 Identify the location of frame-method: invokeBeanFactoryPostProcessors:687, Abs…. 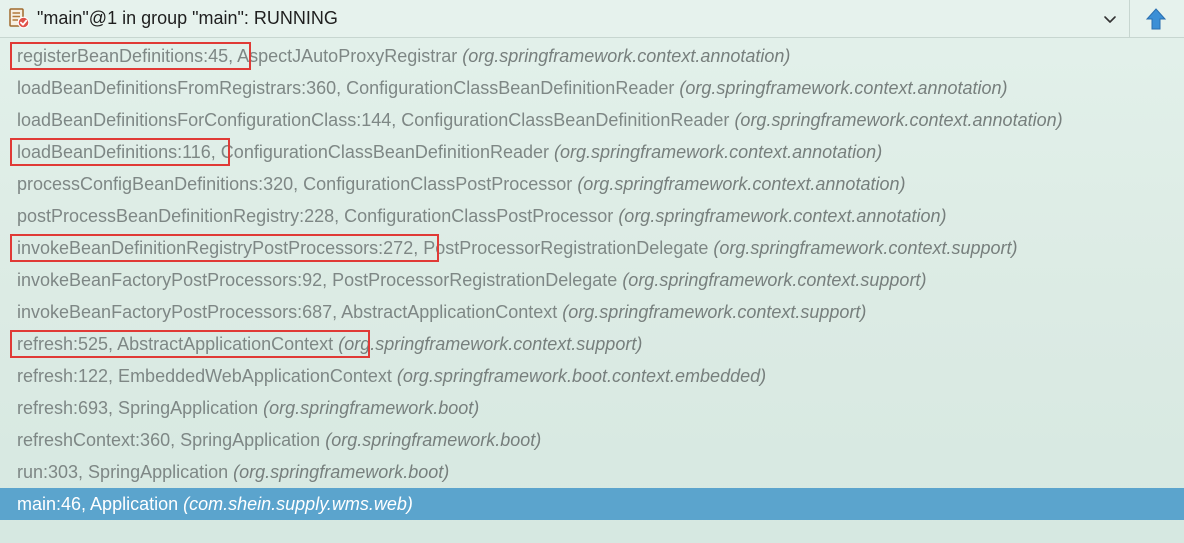
(287, 312).